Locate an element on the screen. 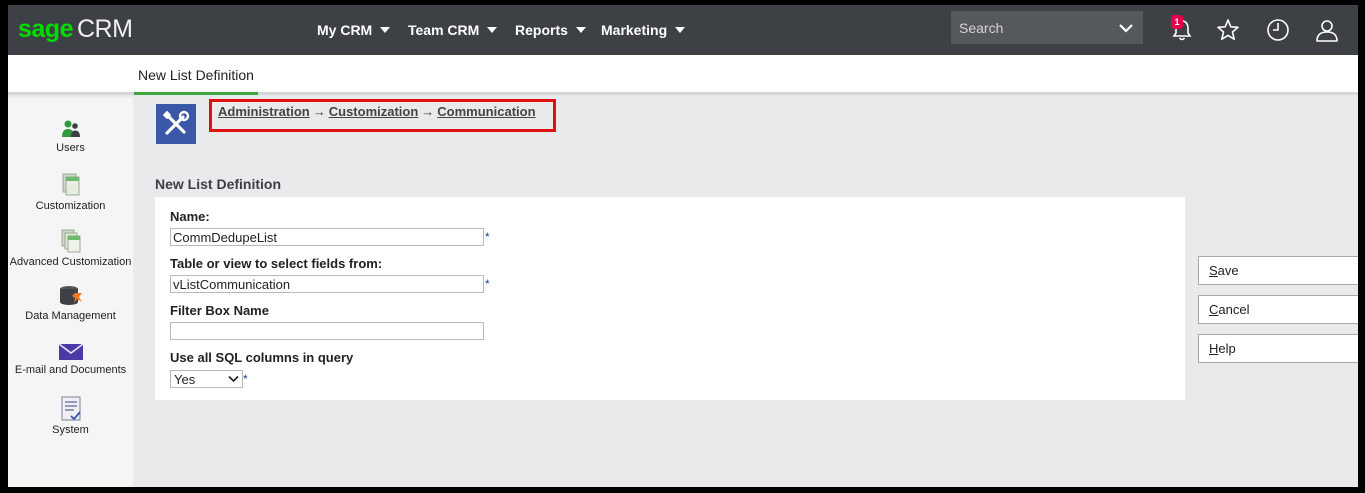 The height and width of the screenshot is (493, 1365). sidebar-item-email-and-documents: E-mail and Documents is located at coordinates (70, 359).